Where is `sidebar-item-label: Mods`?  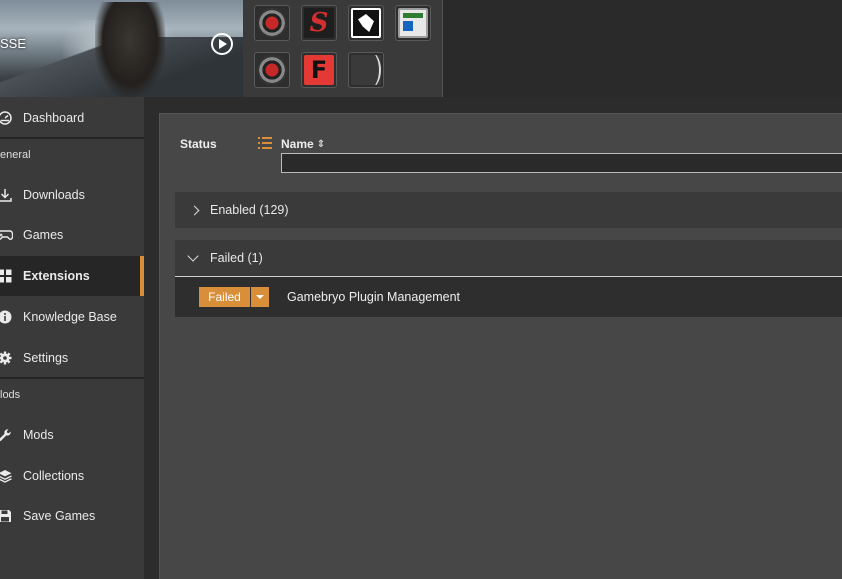
sidebar-item-label: Mods is located at coordinates (38, 435).